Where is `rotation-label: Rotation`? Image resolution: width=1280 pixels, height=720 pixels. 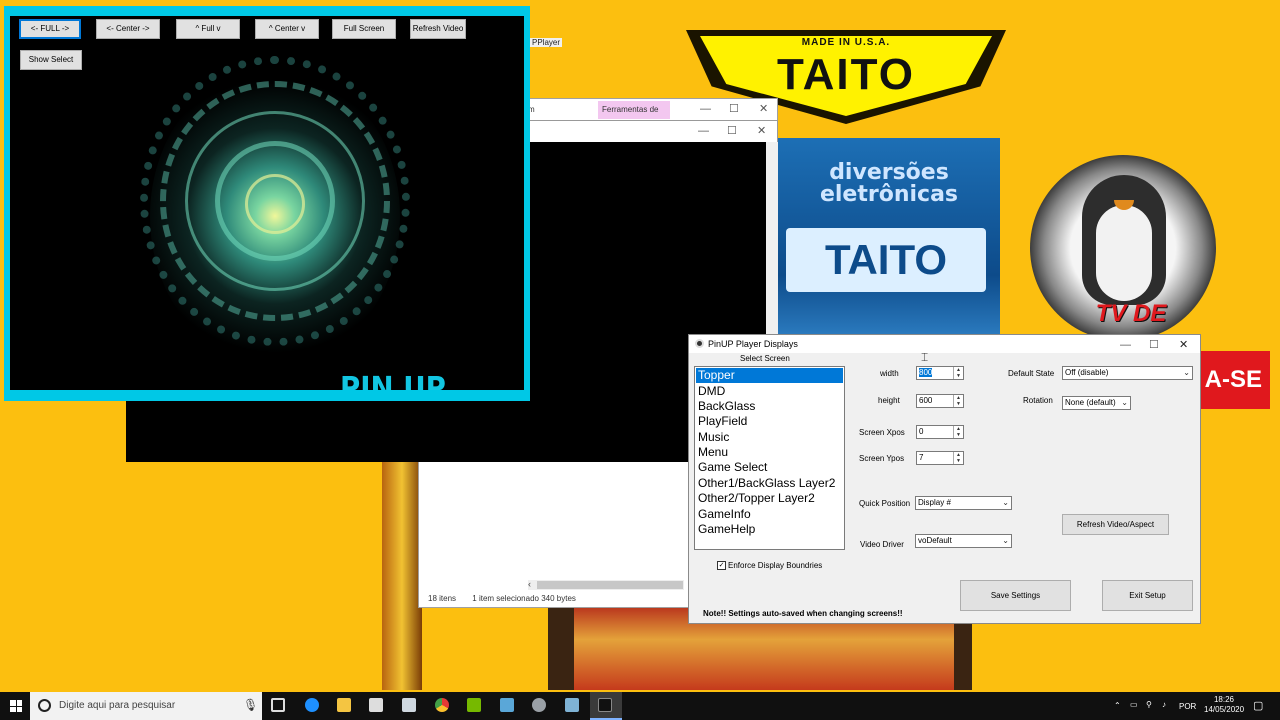
rotation-label: Rotation is located at coordinates (1038, 400).